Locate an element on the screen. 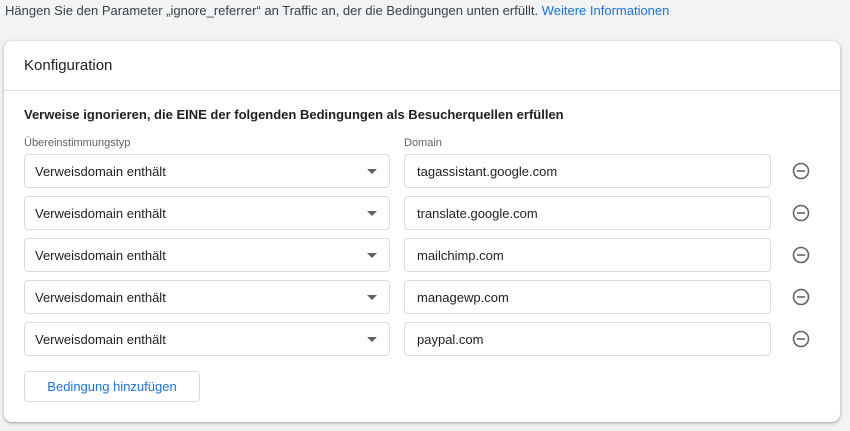 This screenshot has height=431, width=850. add-condition-button: Bedingung hinzufügen is located at coordinates (112, 386).